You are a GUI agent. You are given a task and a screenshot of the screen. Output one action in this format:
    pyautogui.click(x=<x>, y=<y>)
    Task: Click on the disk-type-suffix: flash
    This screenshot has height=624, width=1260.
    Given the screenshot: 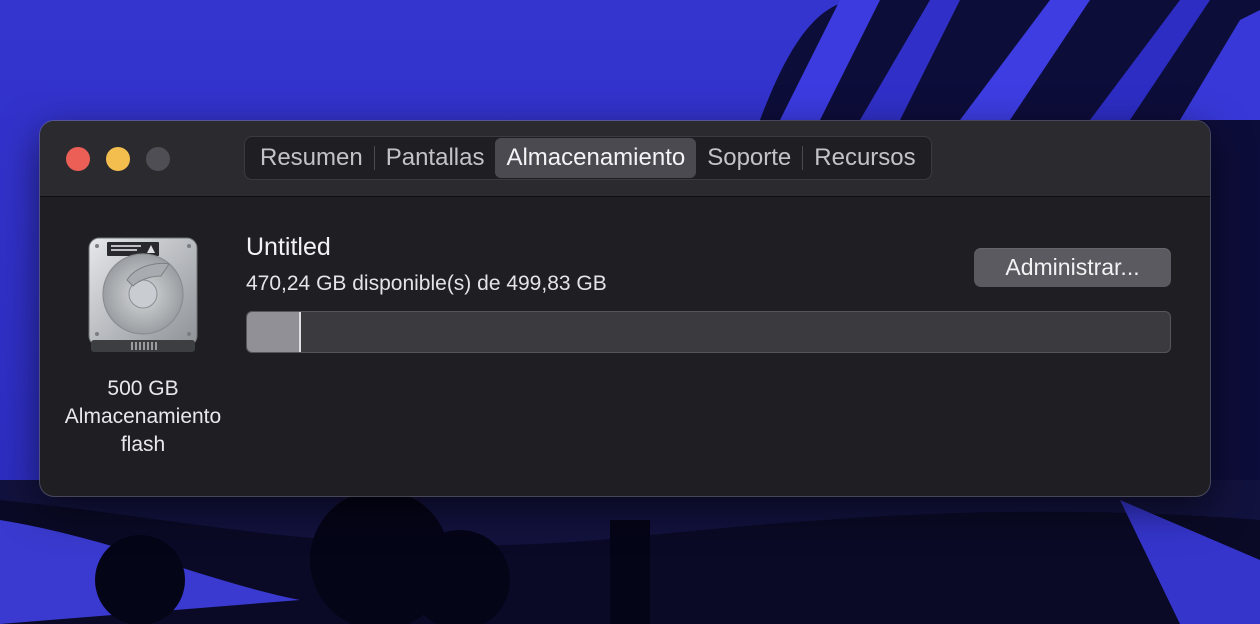 What is the action you would take?
    pyautogui.click(x=143, y=444)
    